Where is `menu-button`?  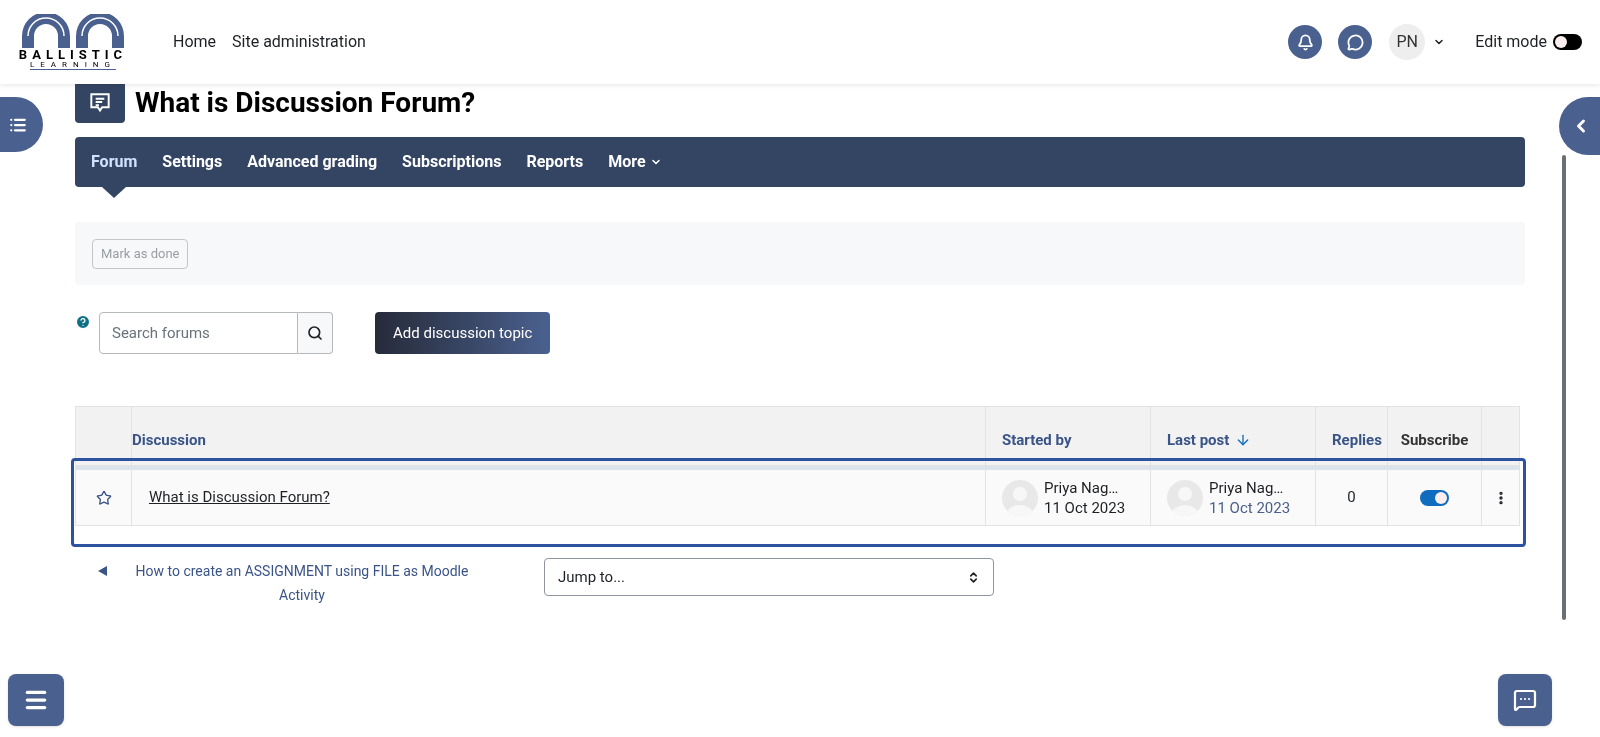
menu-button is located at coordinates (36, 700).